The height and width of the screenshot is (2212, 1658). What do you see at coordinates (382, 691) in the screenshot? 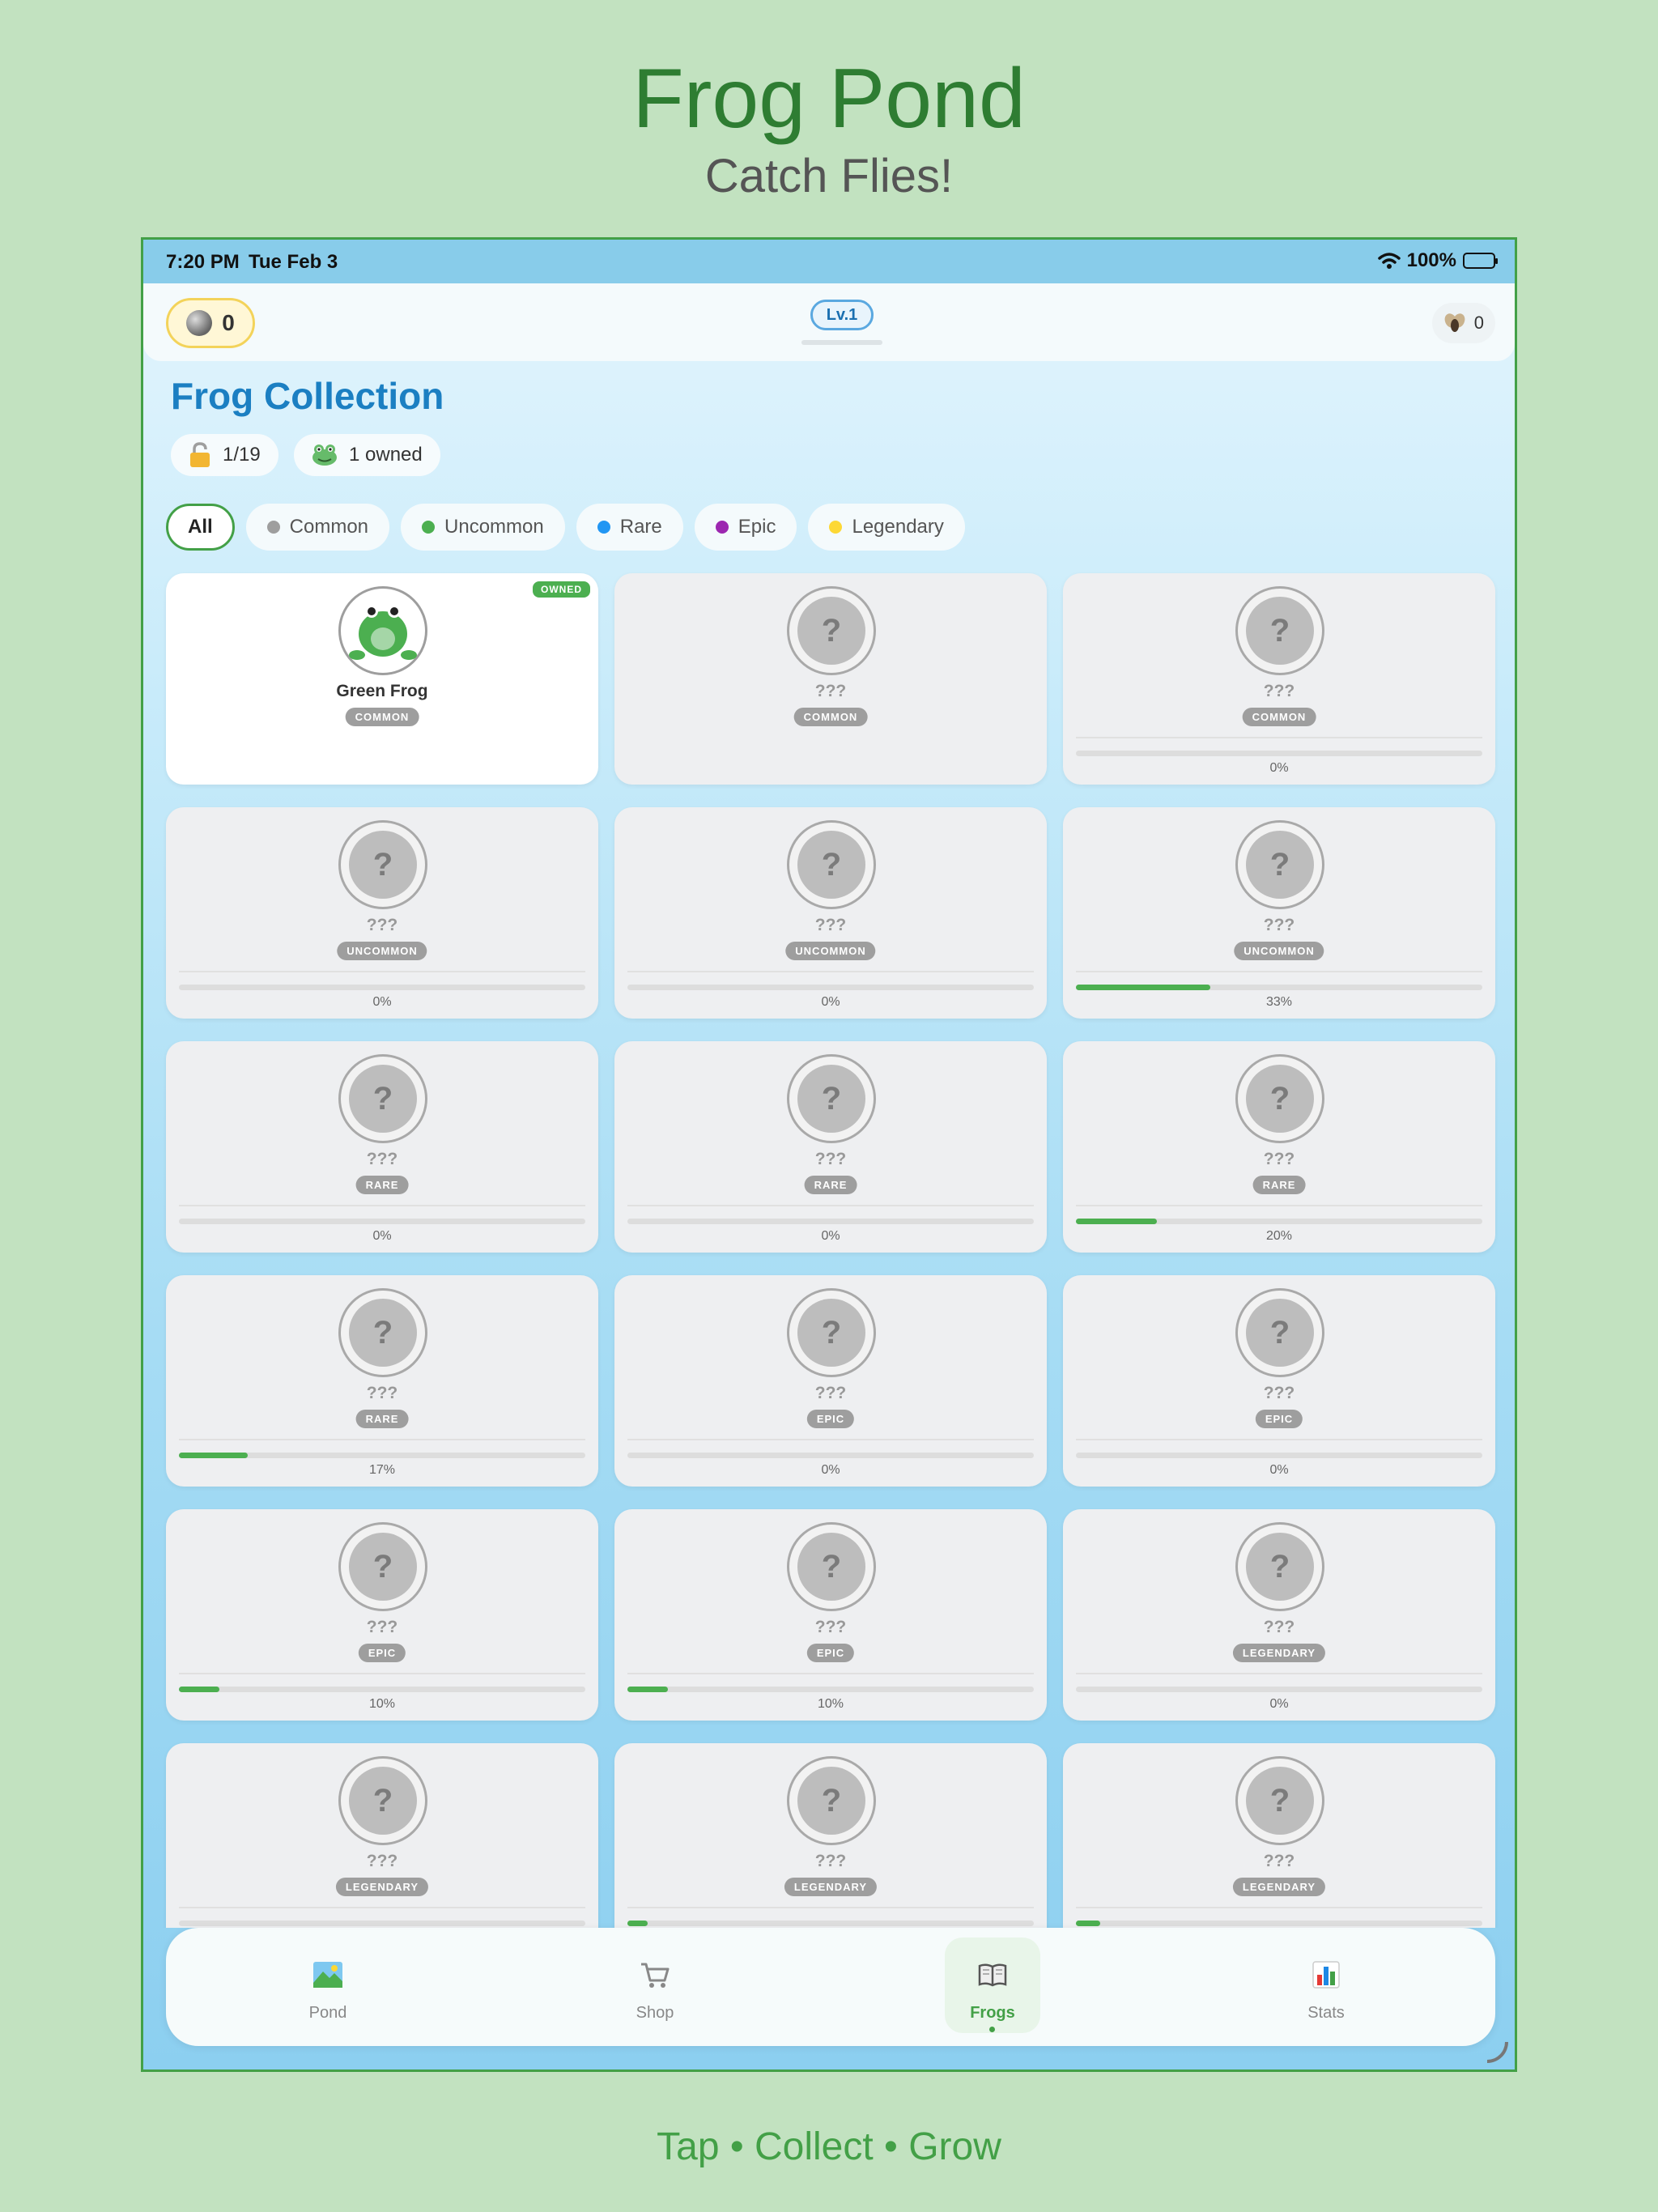
I see `frog-name: Green Frog` at bounding box center [382, 691].